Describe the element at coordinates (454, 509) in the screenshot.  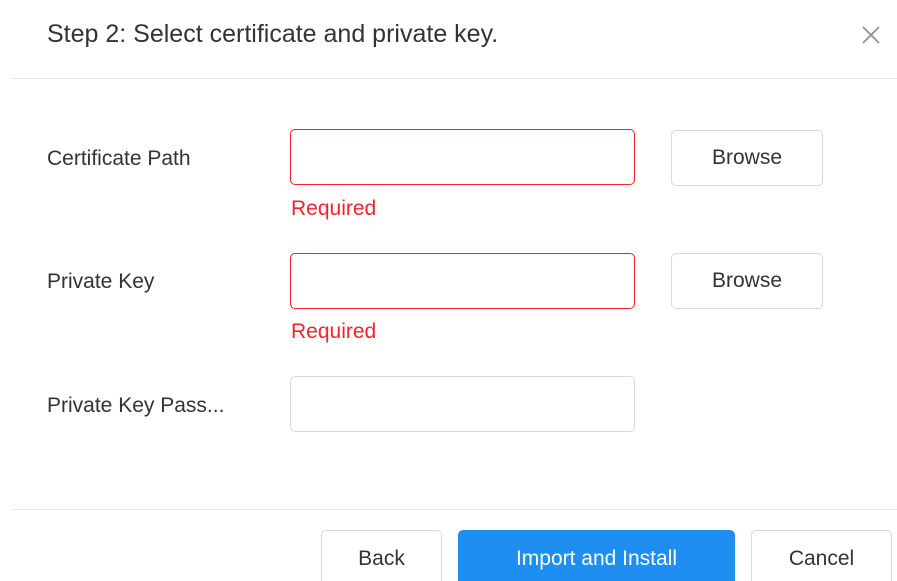
I see `footer-divider` at that location.